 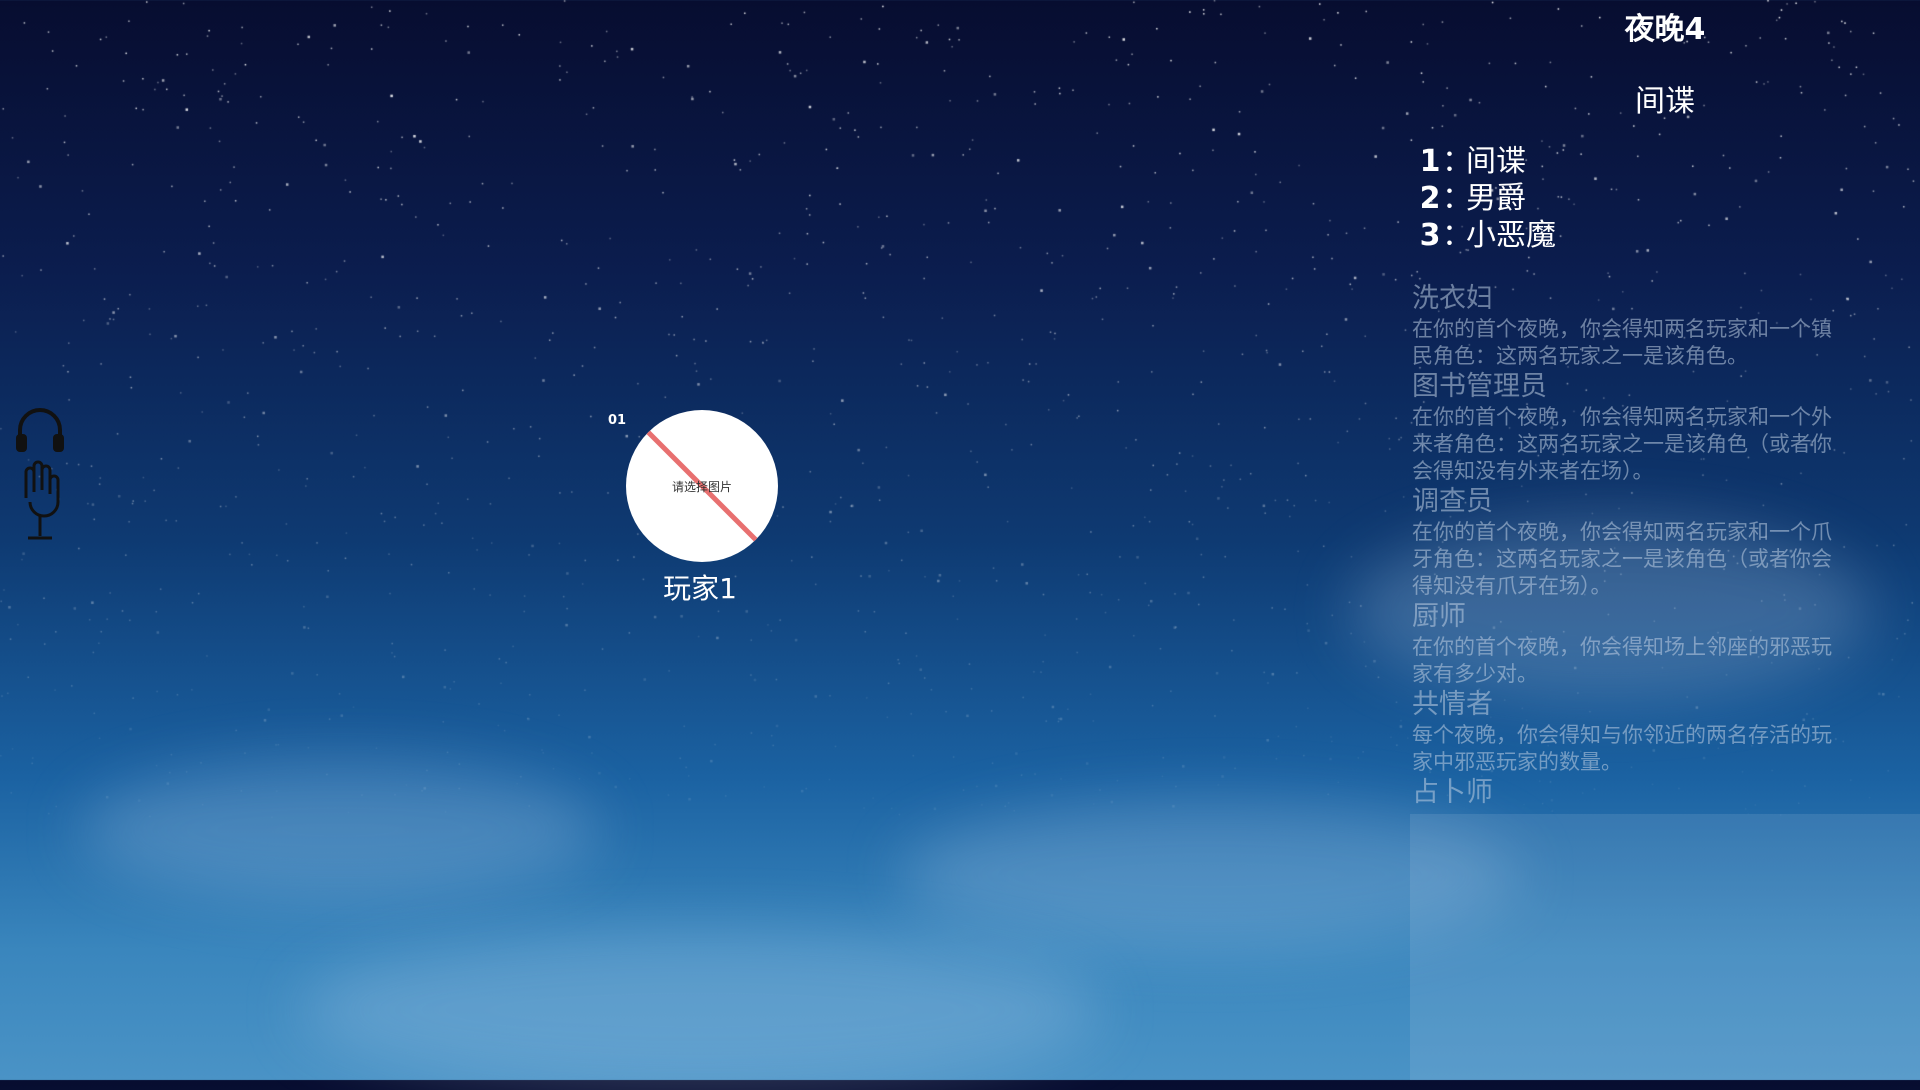 I want to click on night-title: 夜晚4, so click(x=1665, y=29).